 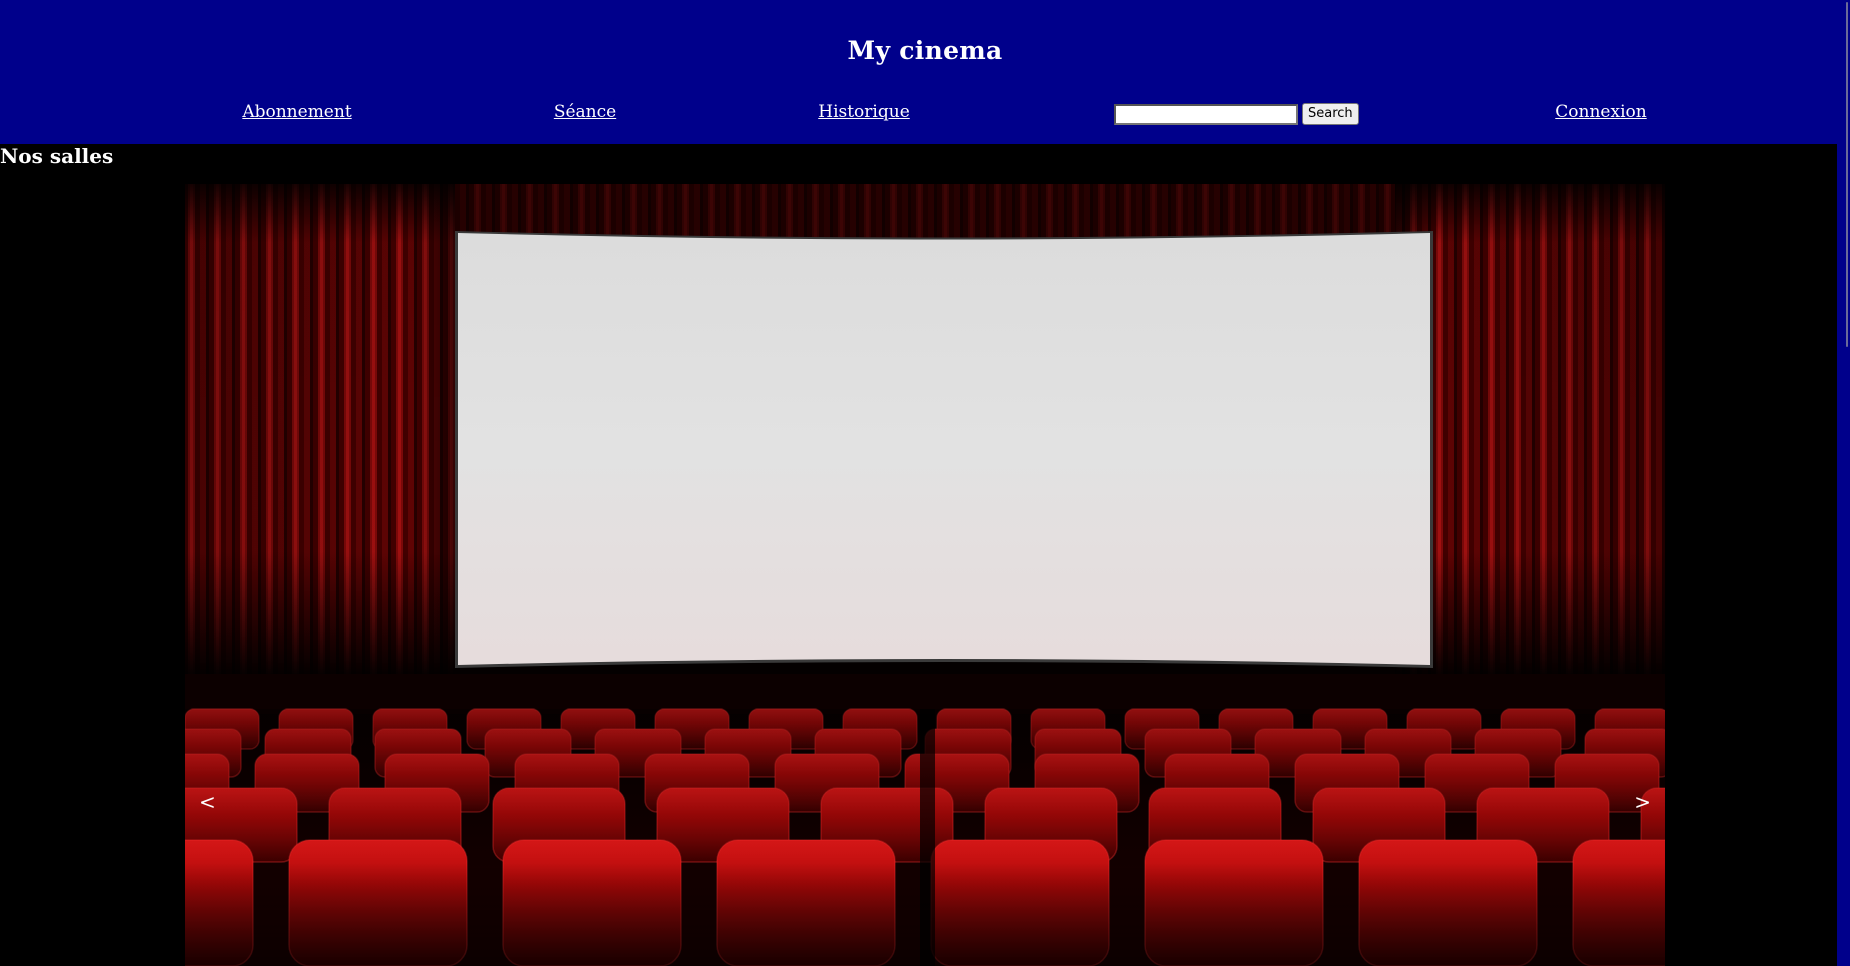 I want to click on search-form: Search, so click(x=1236, y=114).